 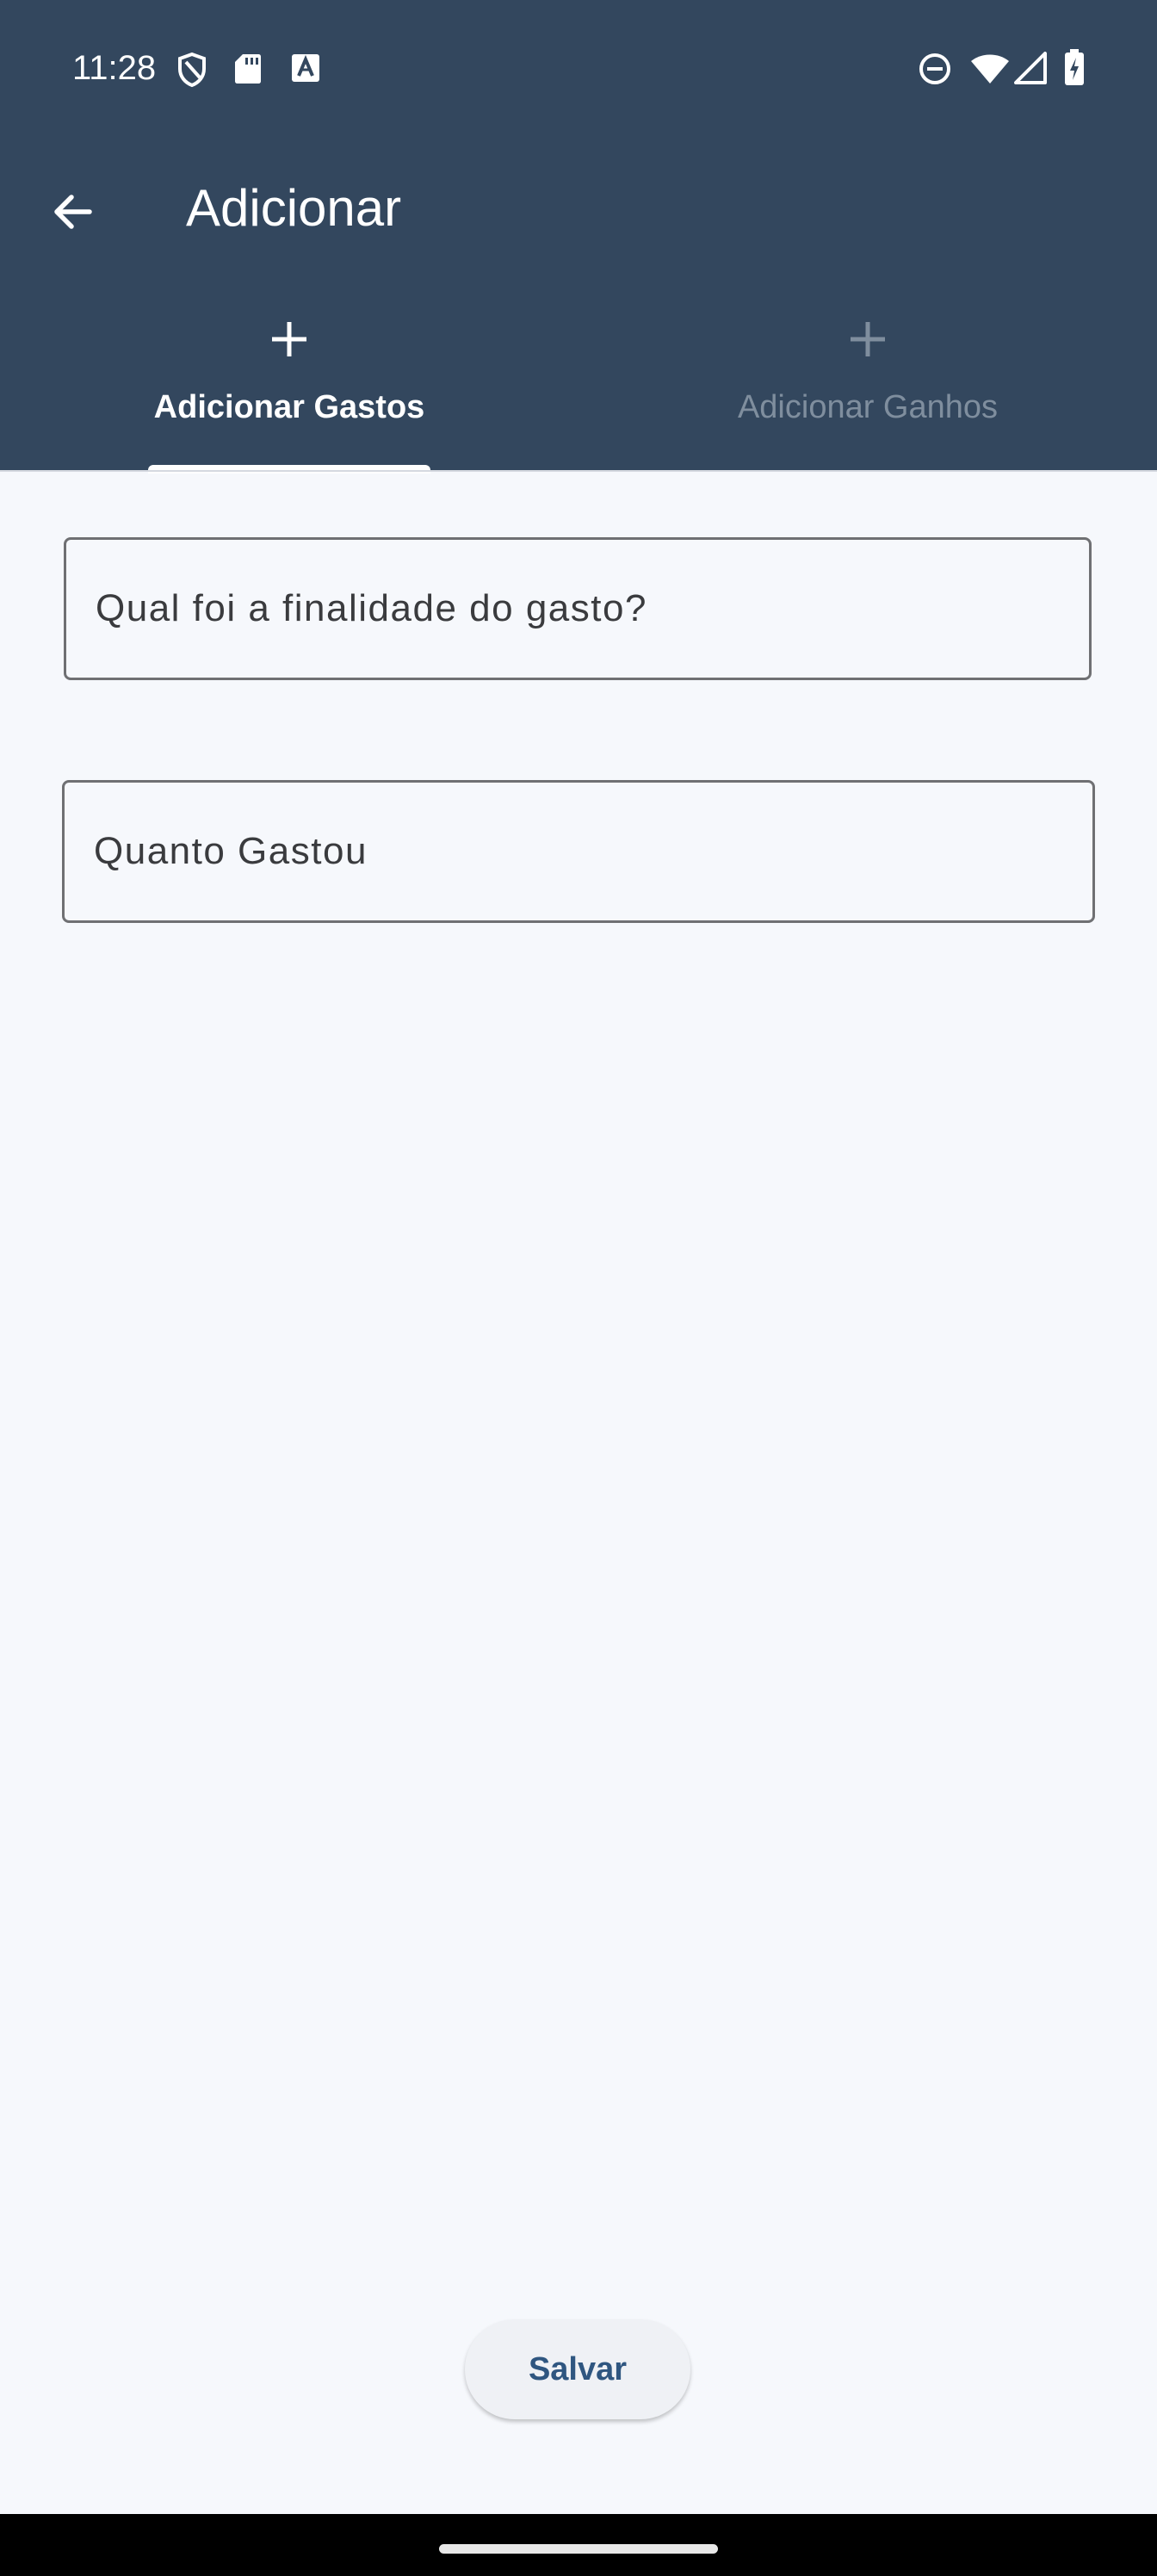 I want to click on back-button, so click(x=72, y=212).